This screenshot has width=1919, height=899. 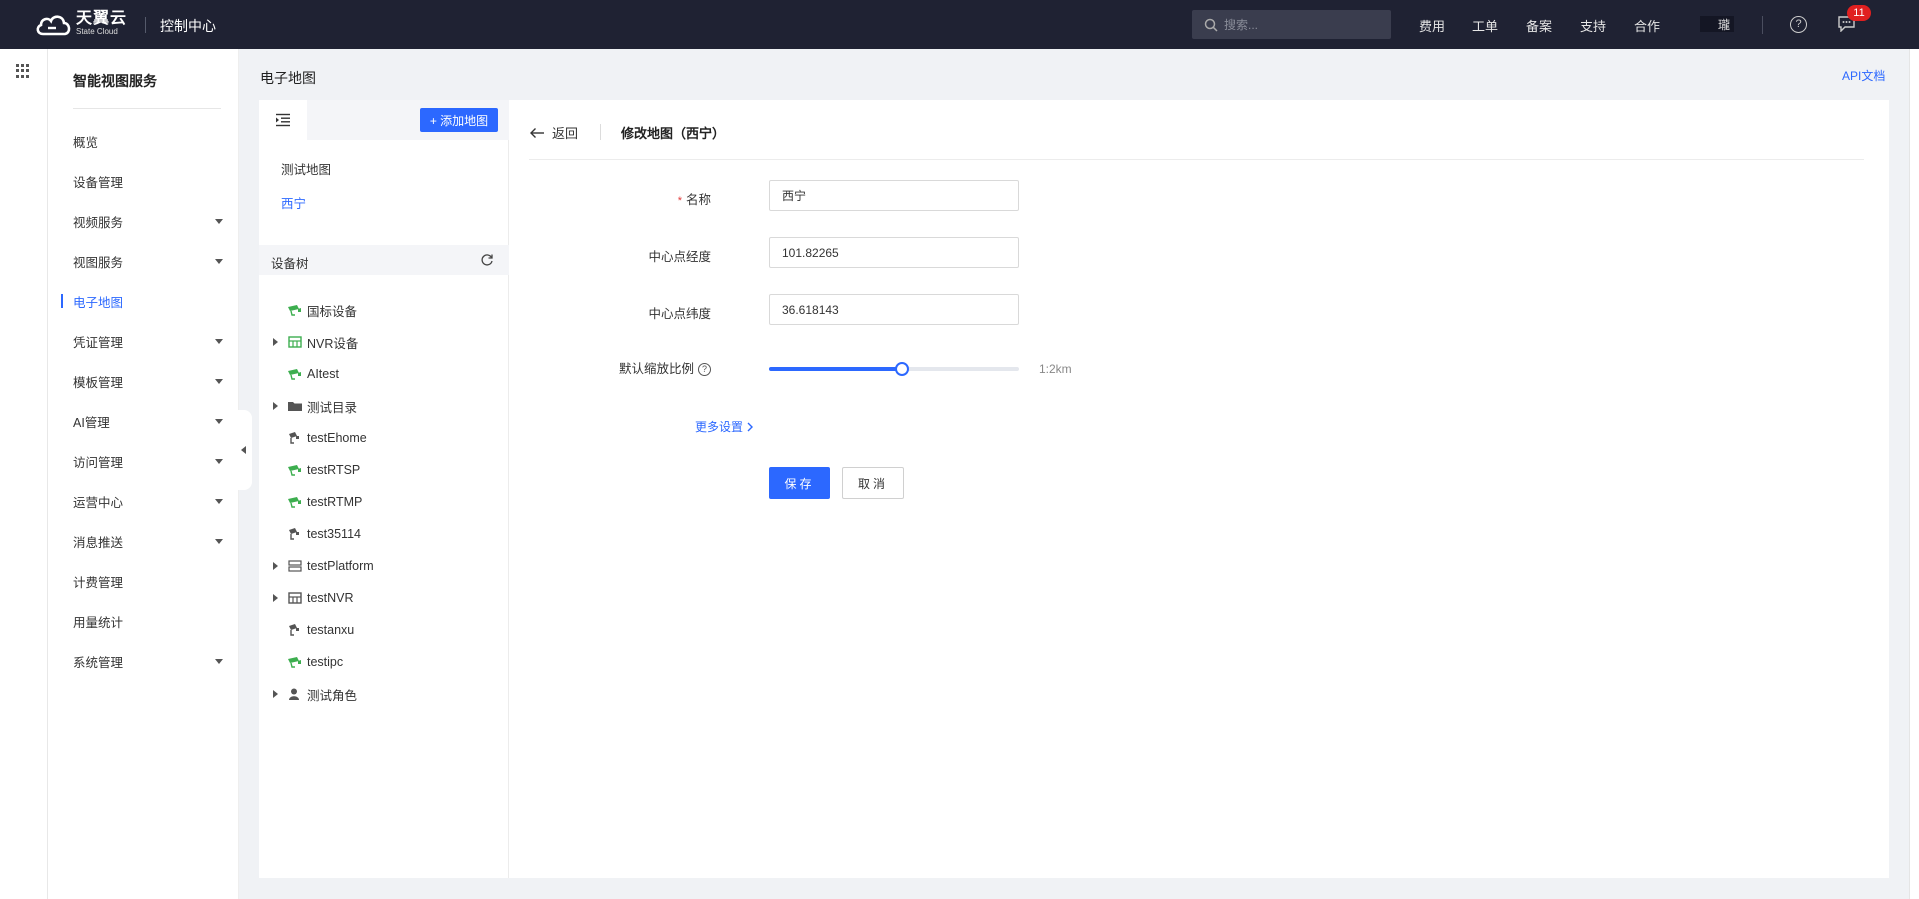 I want to click on tree-node: testEhome, so click(x=318, y=438).